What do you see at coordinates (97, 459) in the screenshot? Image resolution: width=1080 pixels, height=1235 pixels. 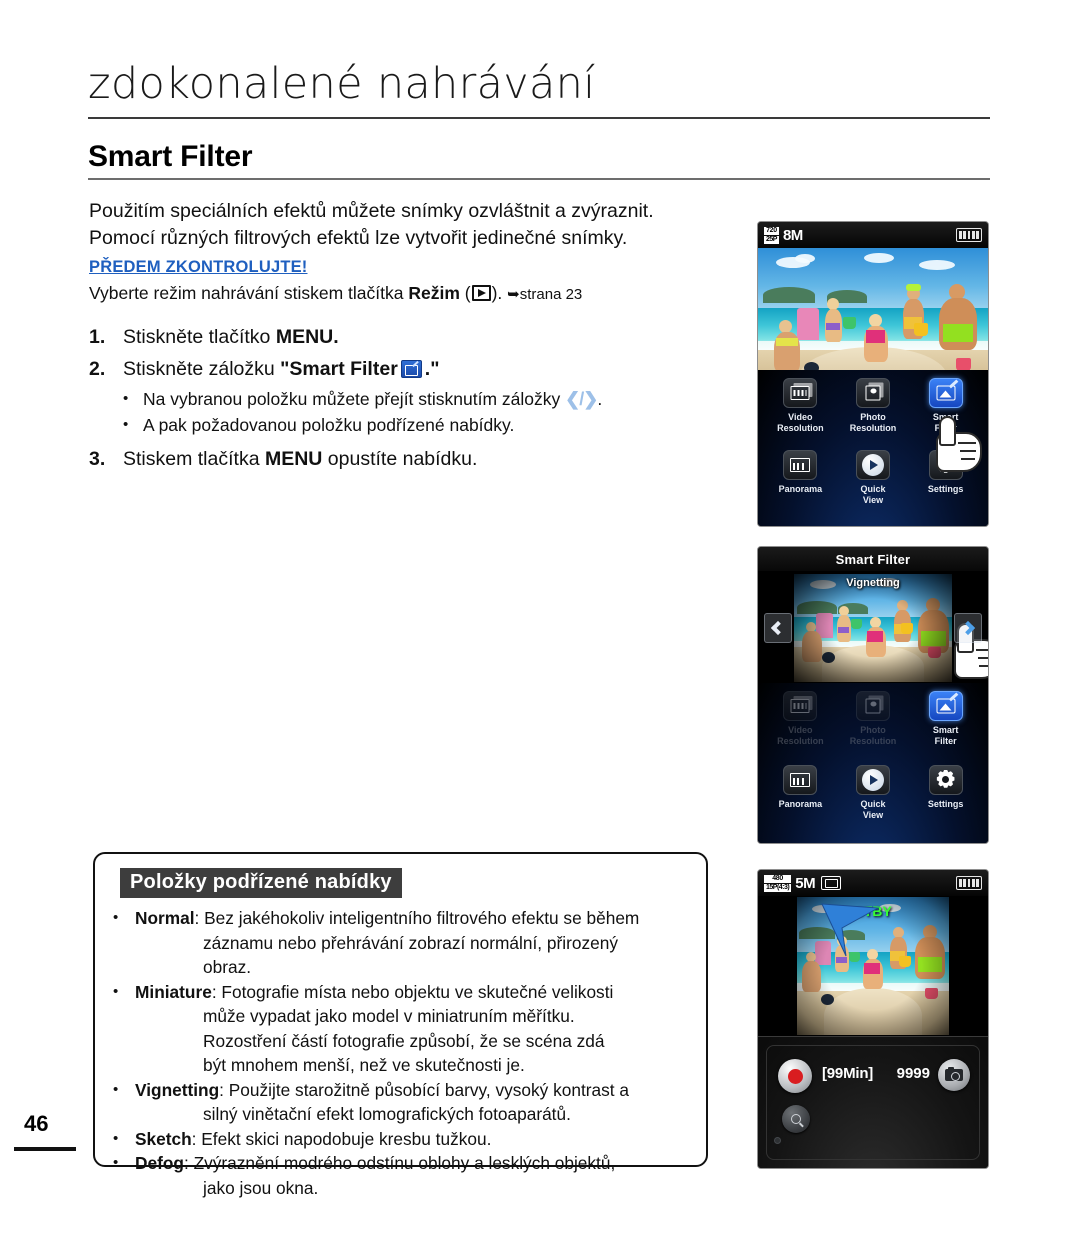 I see `step-3-number: 3.` at bounding box center [97, 459].